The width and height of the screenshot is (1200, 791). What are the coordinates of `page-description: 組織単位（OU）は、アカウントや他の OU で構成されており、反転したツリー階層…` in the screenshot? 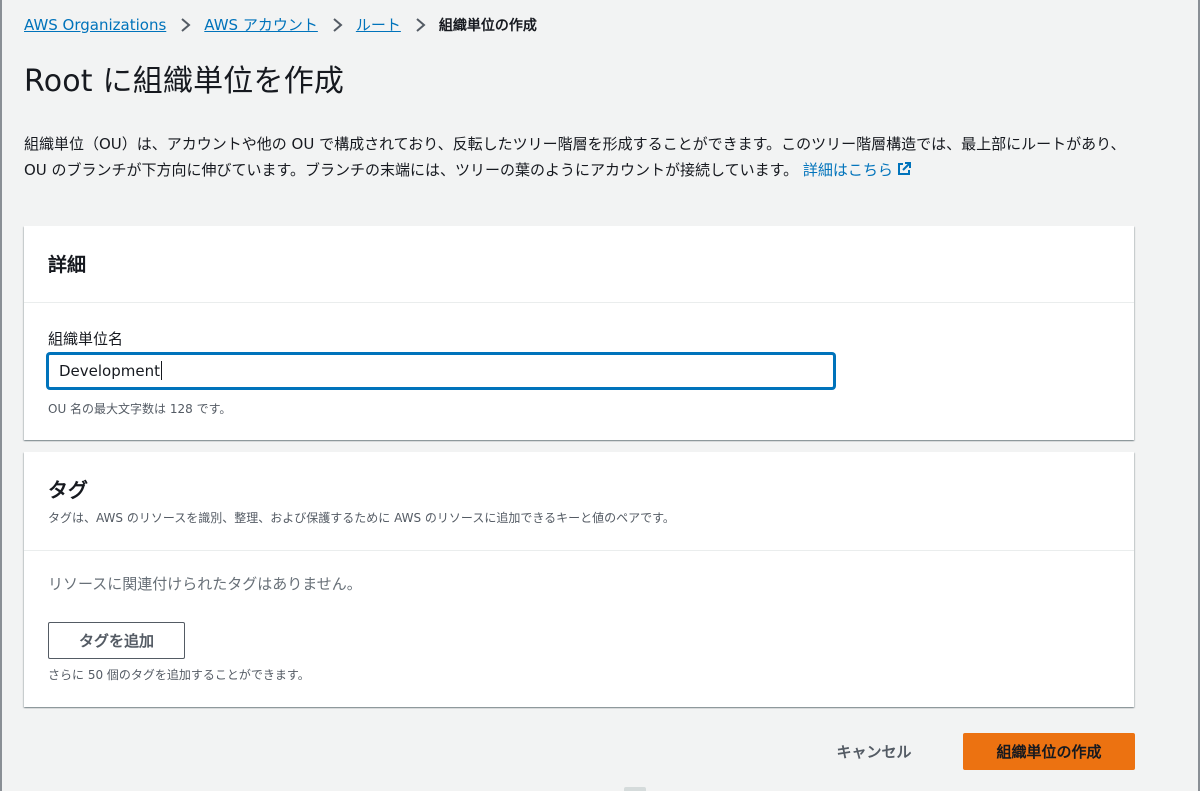 It's located at (578, 157).